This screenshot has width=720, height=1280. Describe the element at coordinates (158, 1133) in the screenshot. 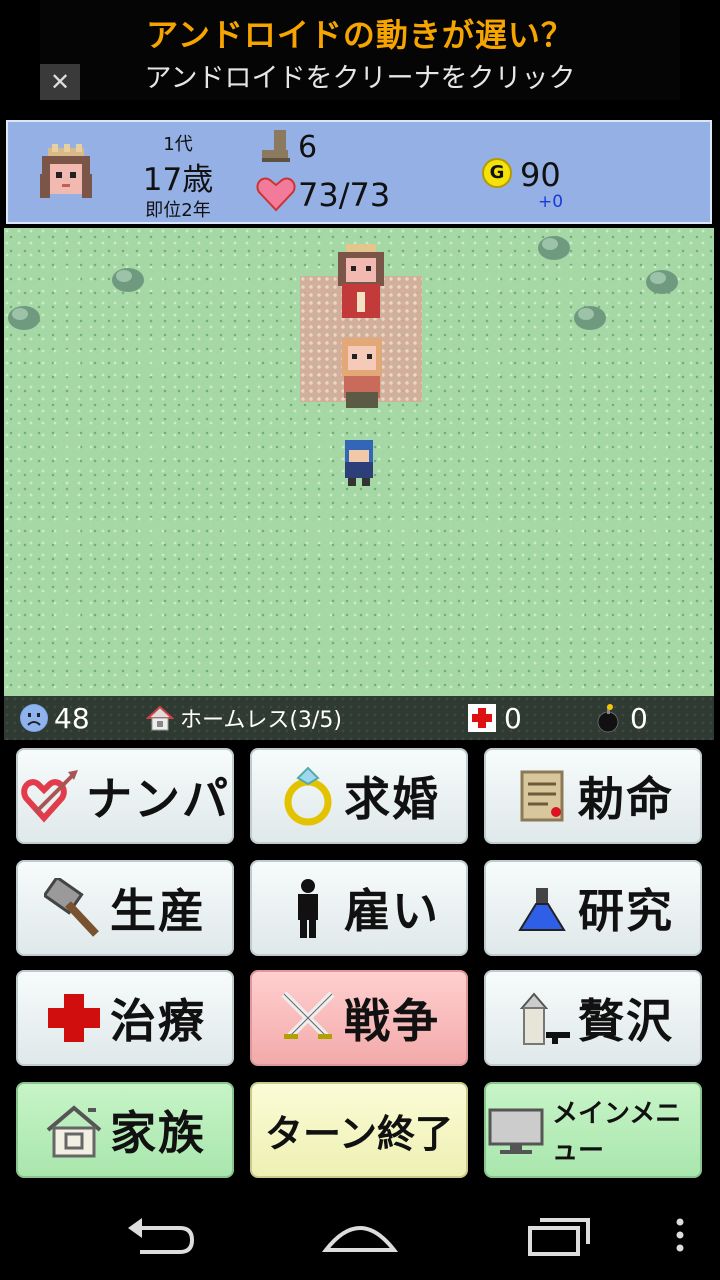

I see `family-label: 家族` at that location.